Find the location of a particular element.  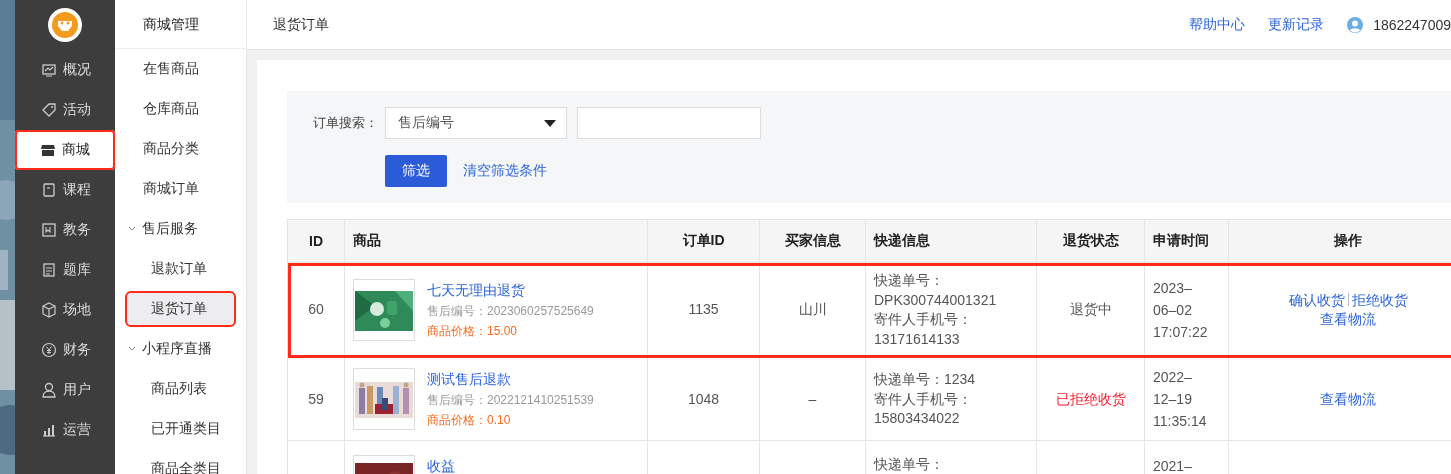

monitor-icon is located at coordinates (49, 70).